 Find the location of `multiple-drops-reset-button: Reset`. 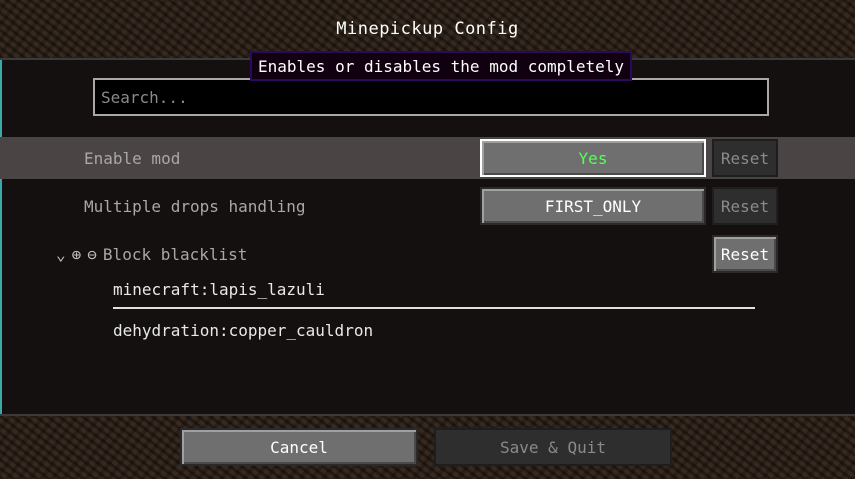

multiple-drops-reset-button: Reset is located at coordinates (745, 206).